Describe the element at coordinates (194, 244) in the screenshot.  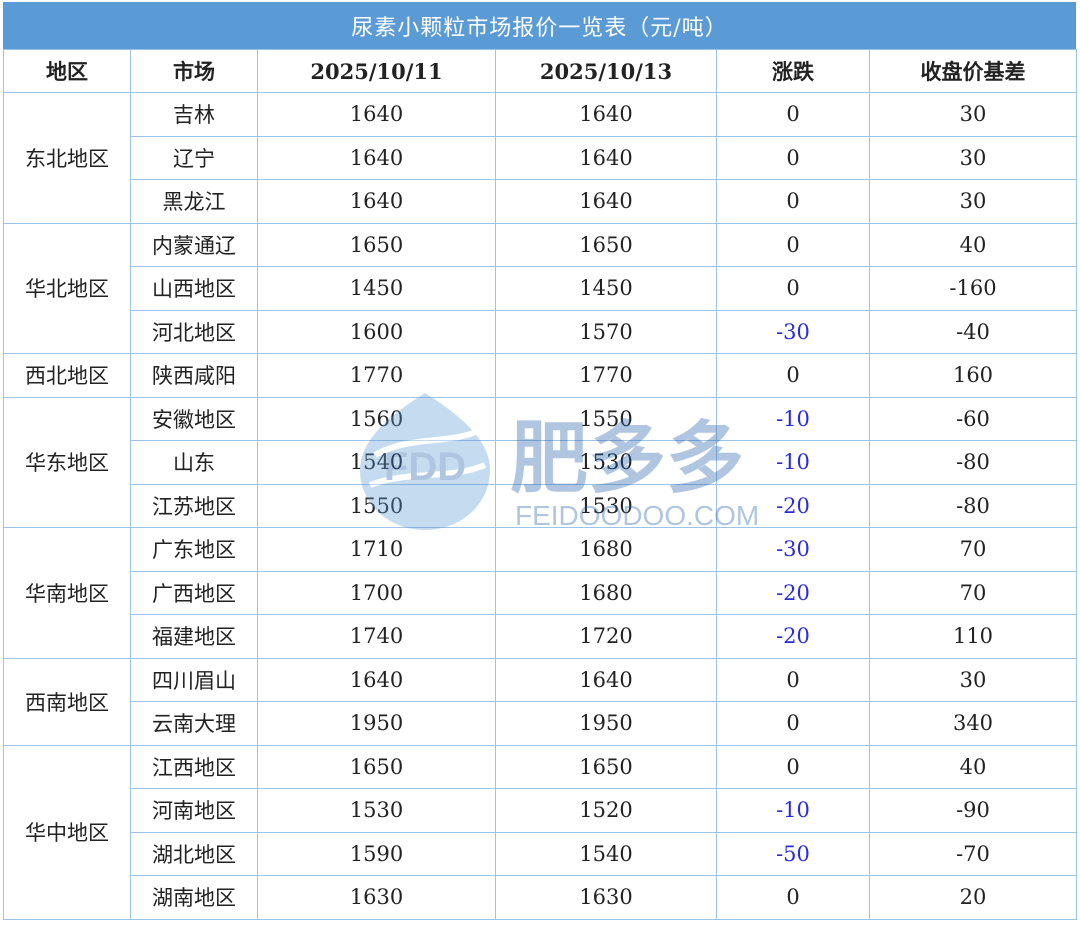
I see `market-cell: 内蒙通辽` at that location.